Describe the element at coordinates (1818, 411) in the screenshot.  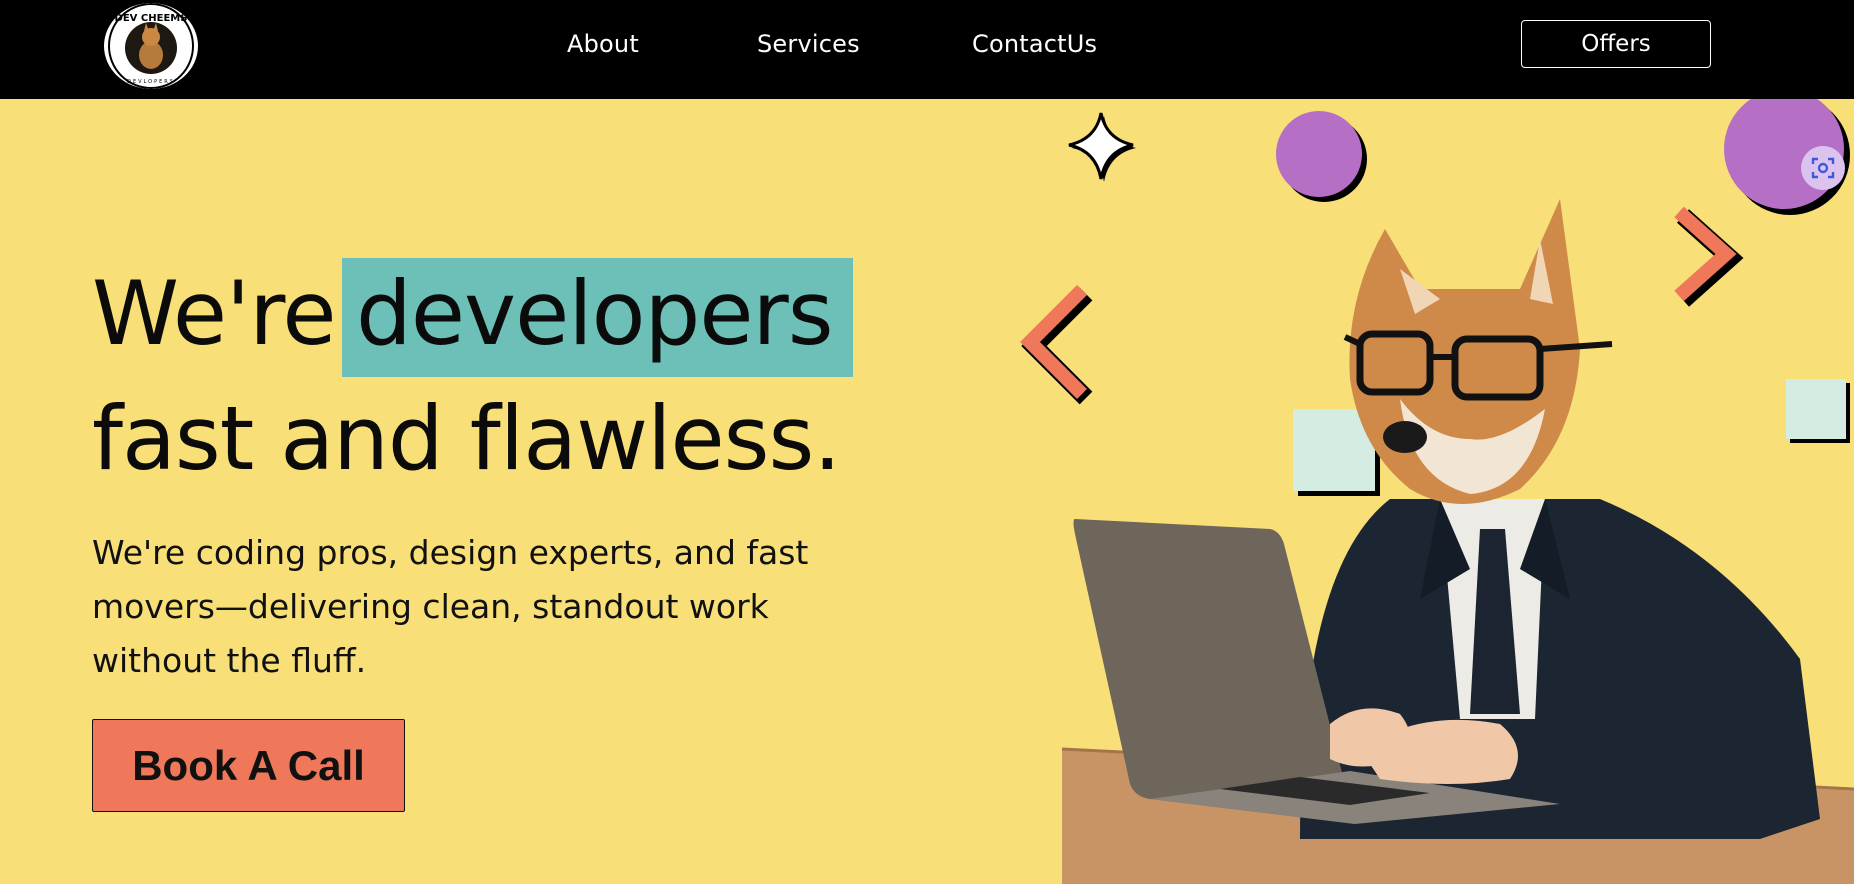
I see `square-shape` at that location.